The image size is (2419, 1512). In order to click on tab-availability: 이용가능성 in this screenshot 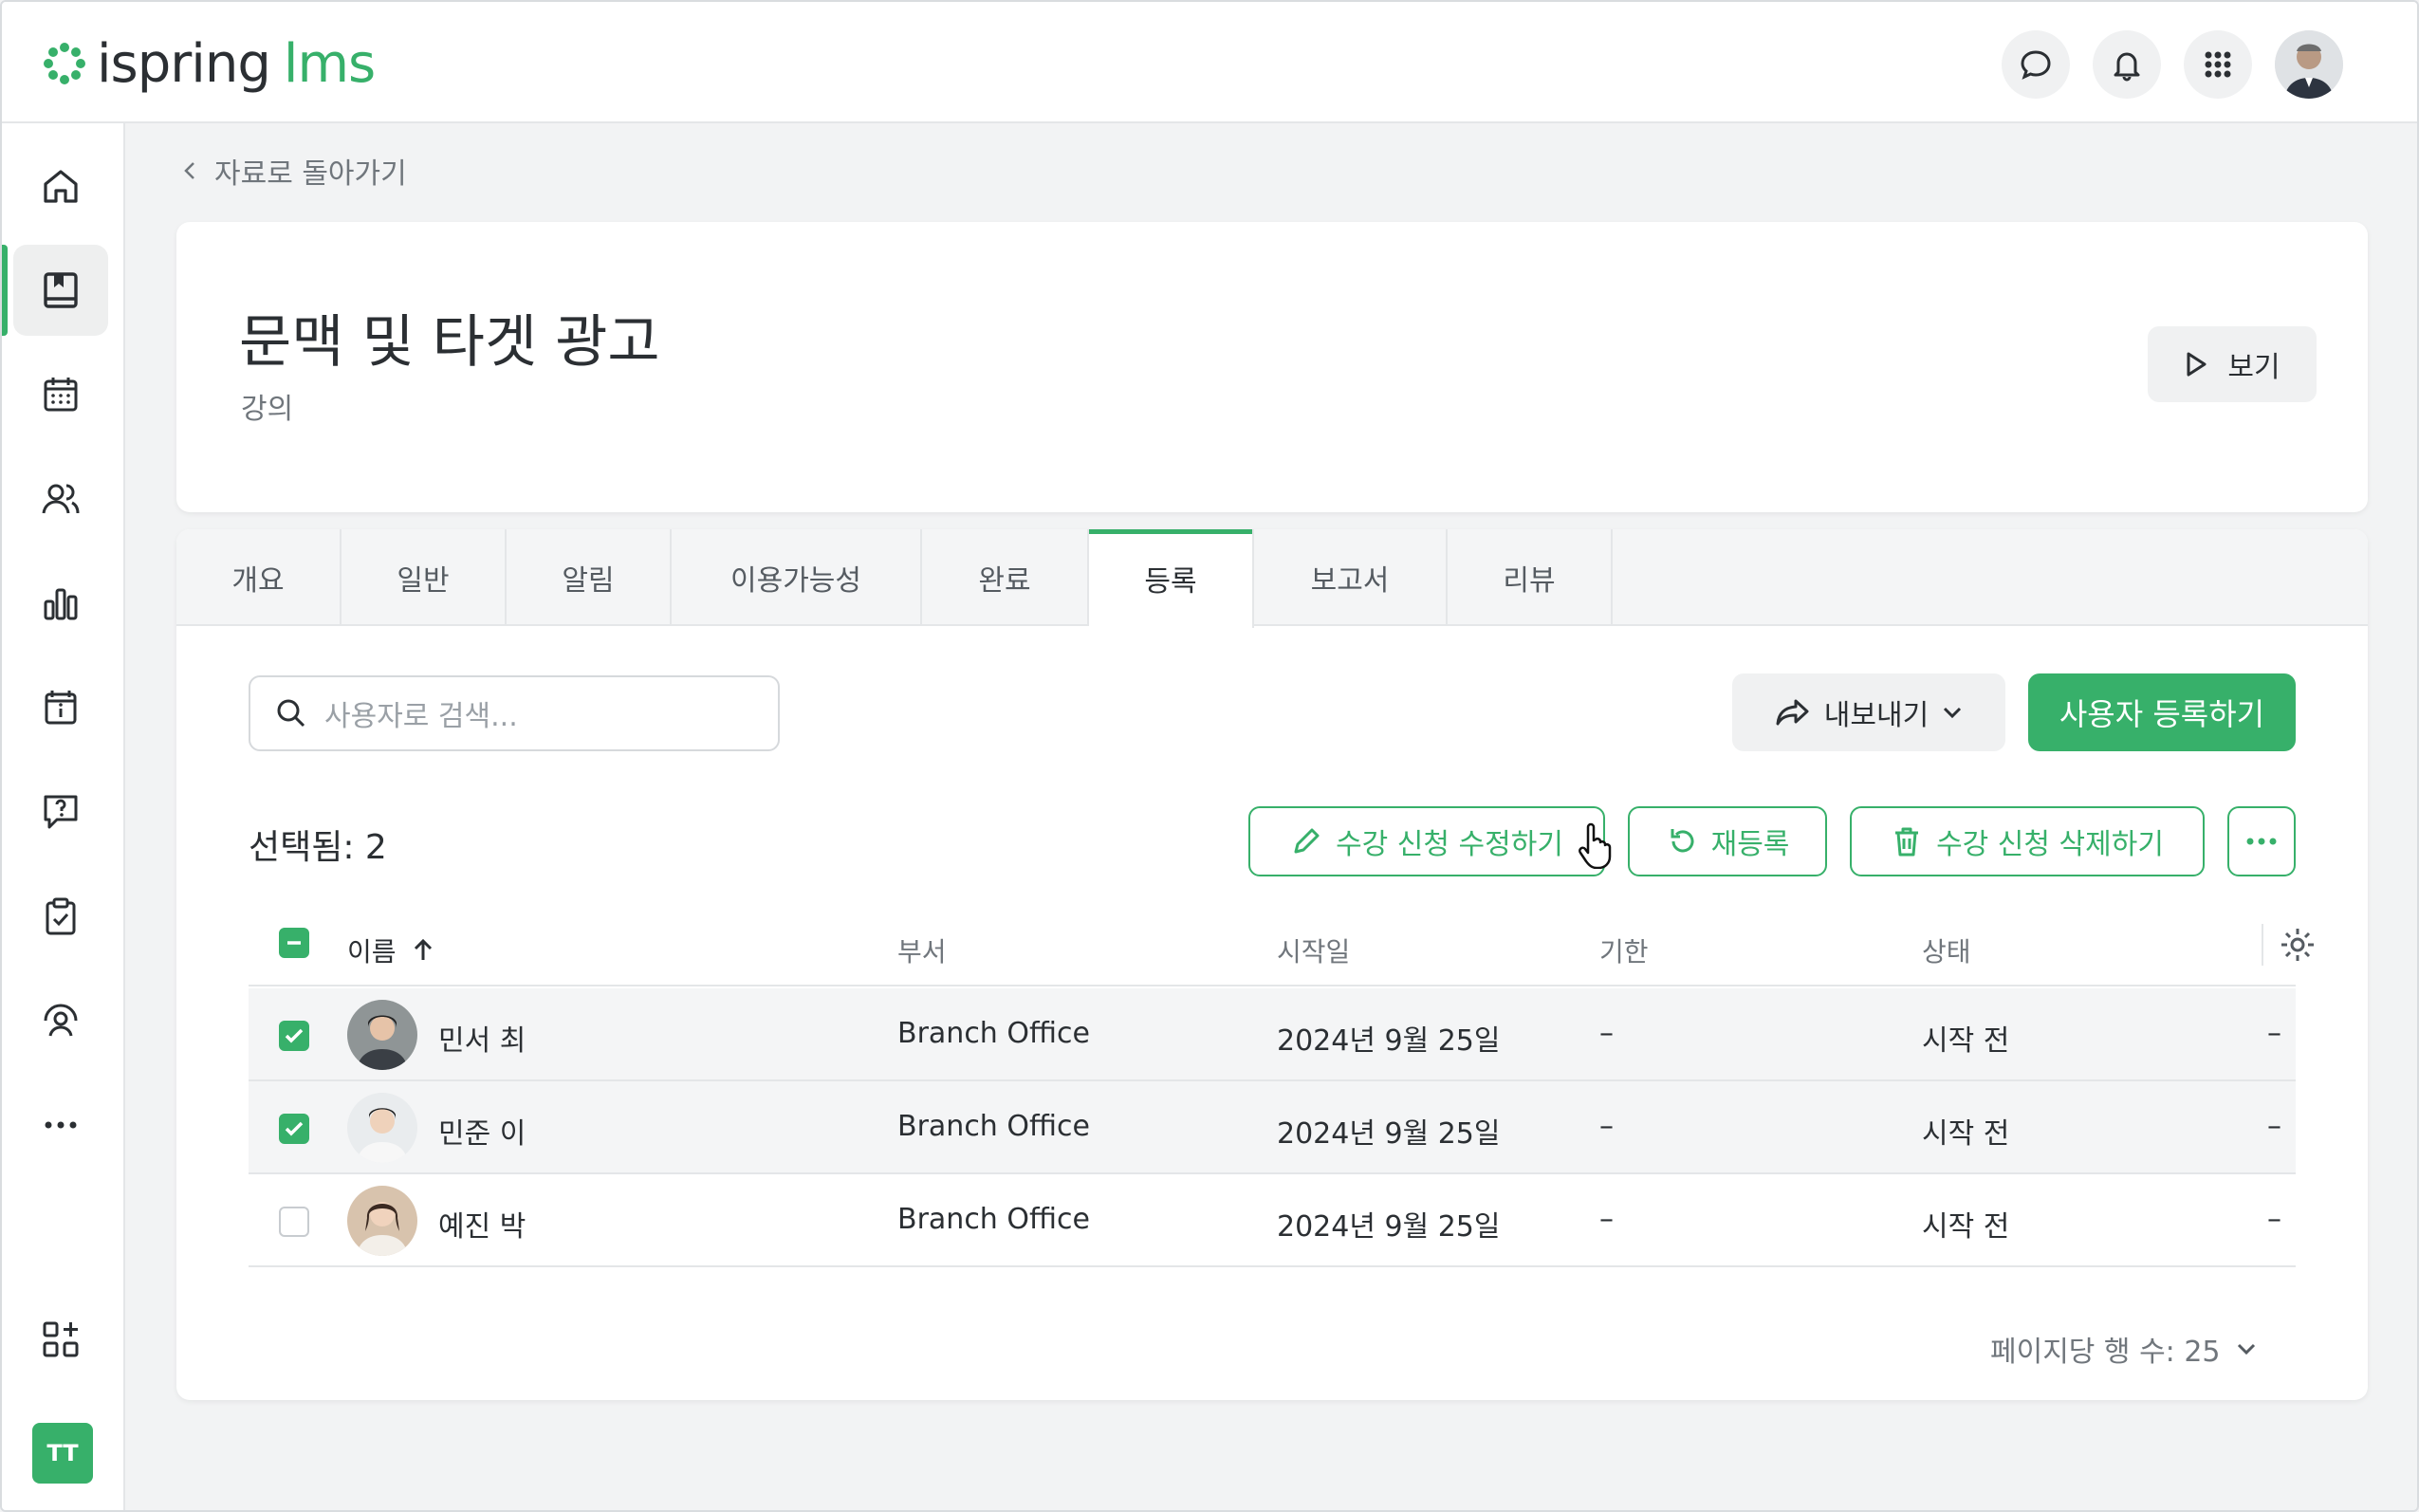, I will do `click(797, 577)`.